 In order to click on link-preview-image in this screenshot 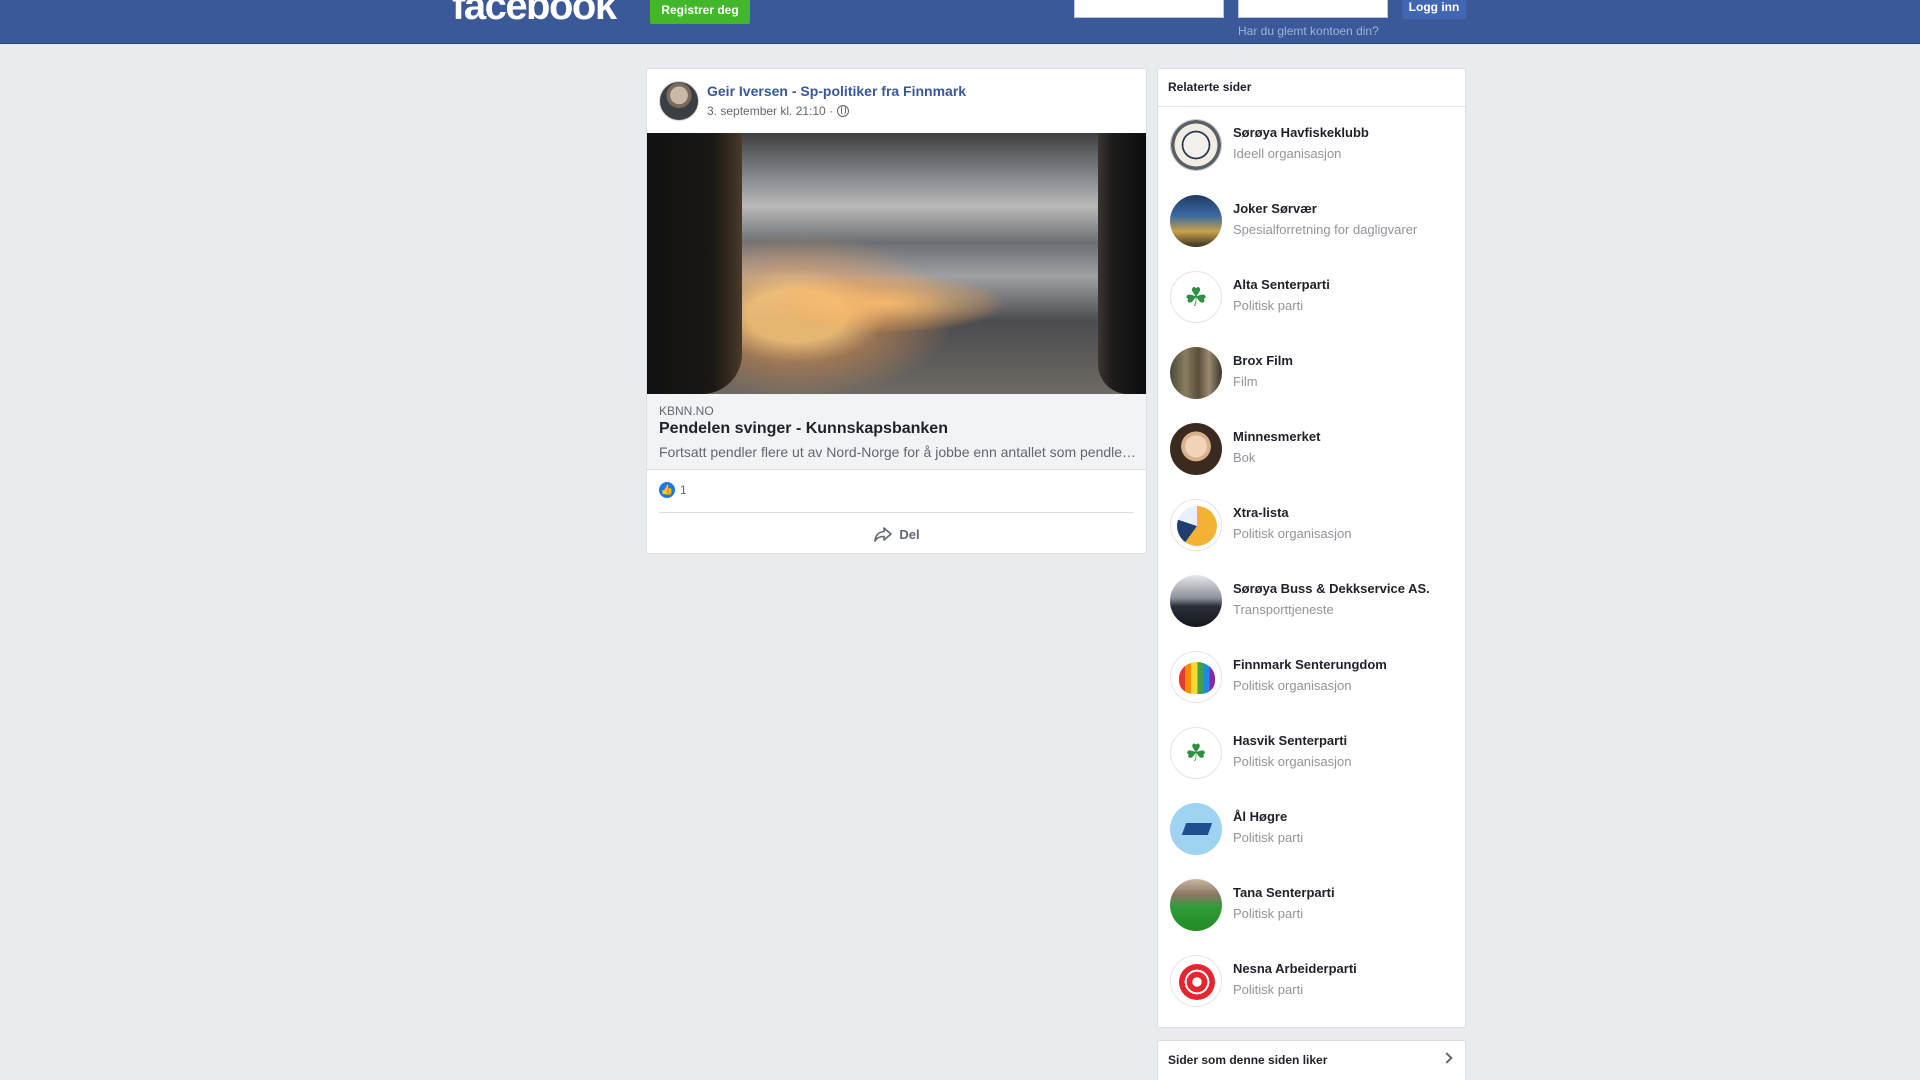, I will do `click(896, 263)`.